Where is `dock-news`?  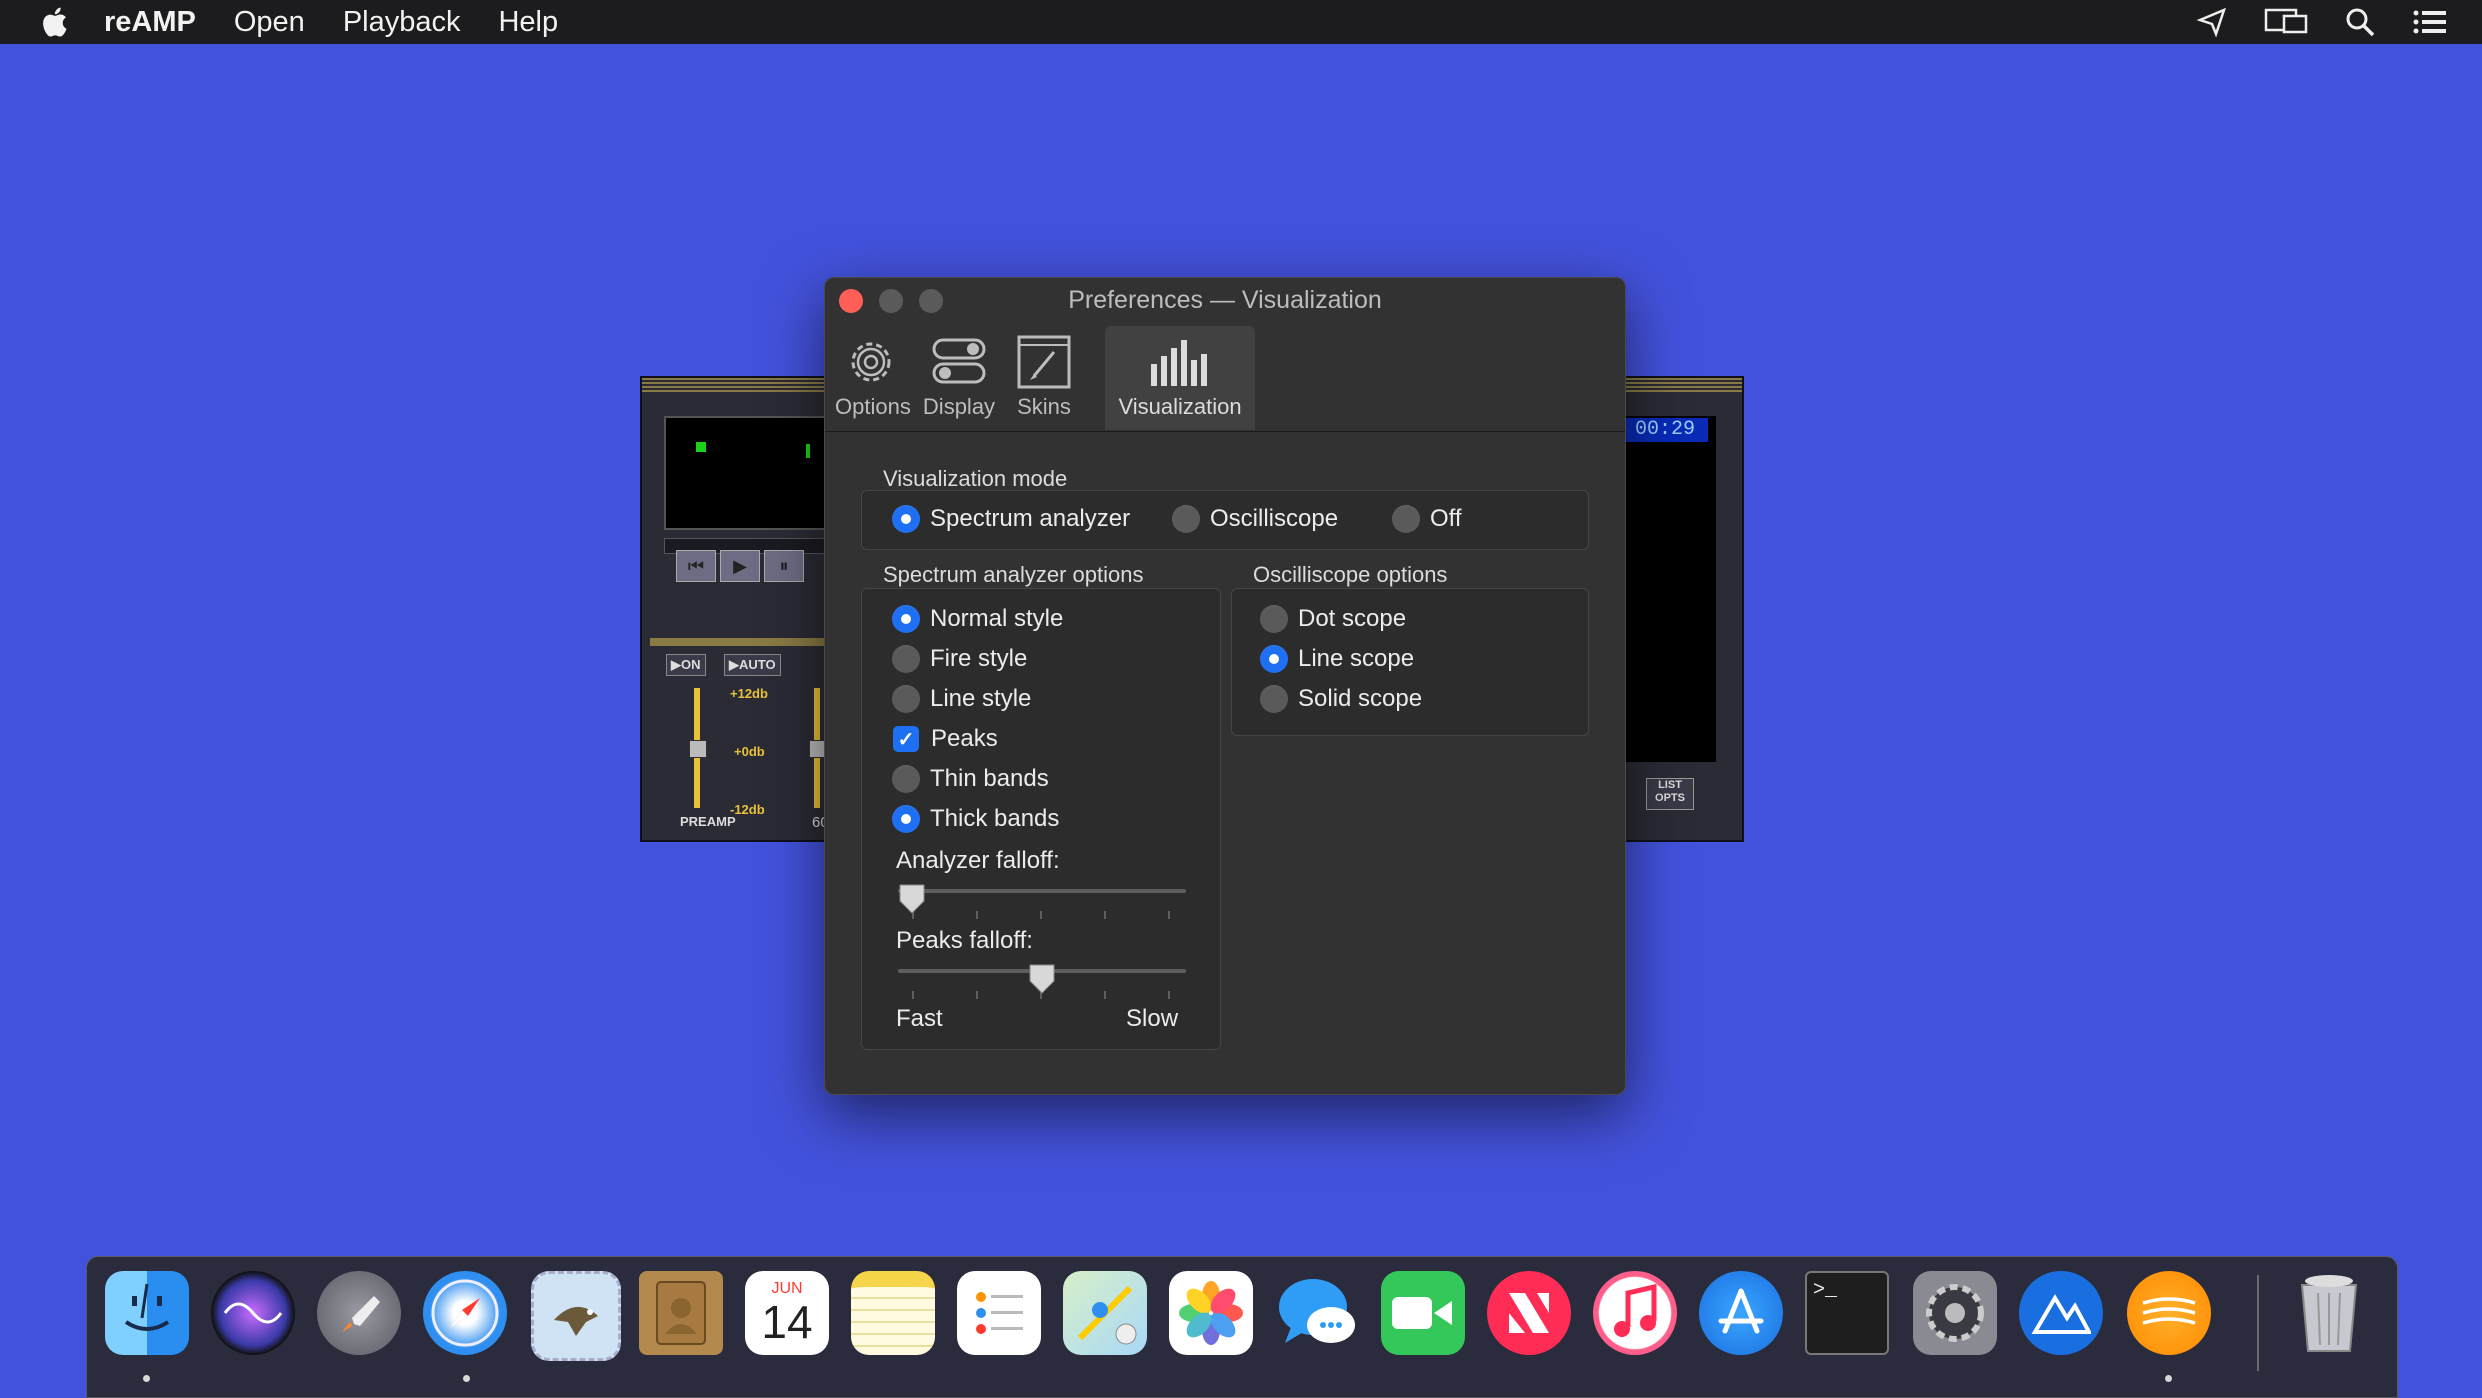 dock-news is located at coordinates (1529, 1313).